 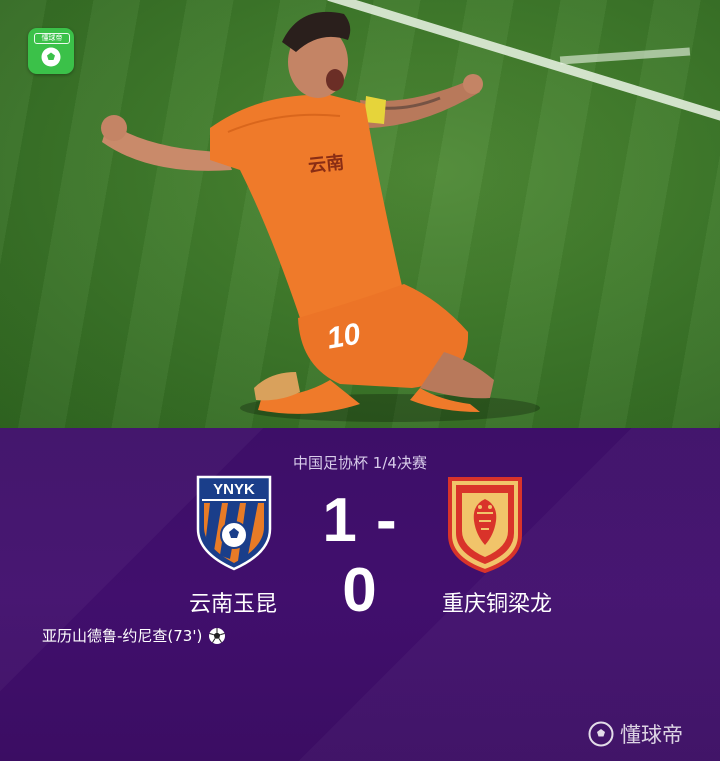 What do you see at coordinates (360, 463) in the screenshot?
I see `competition-title: 中国足协杯 1/4决赛` at bounding box center [360, 463].